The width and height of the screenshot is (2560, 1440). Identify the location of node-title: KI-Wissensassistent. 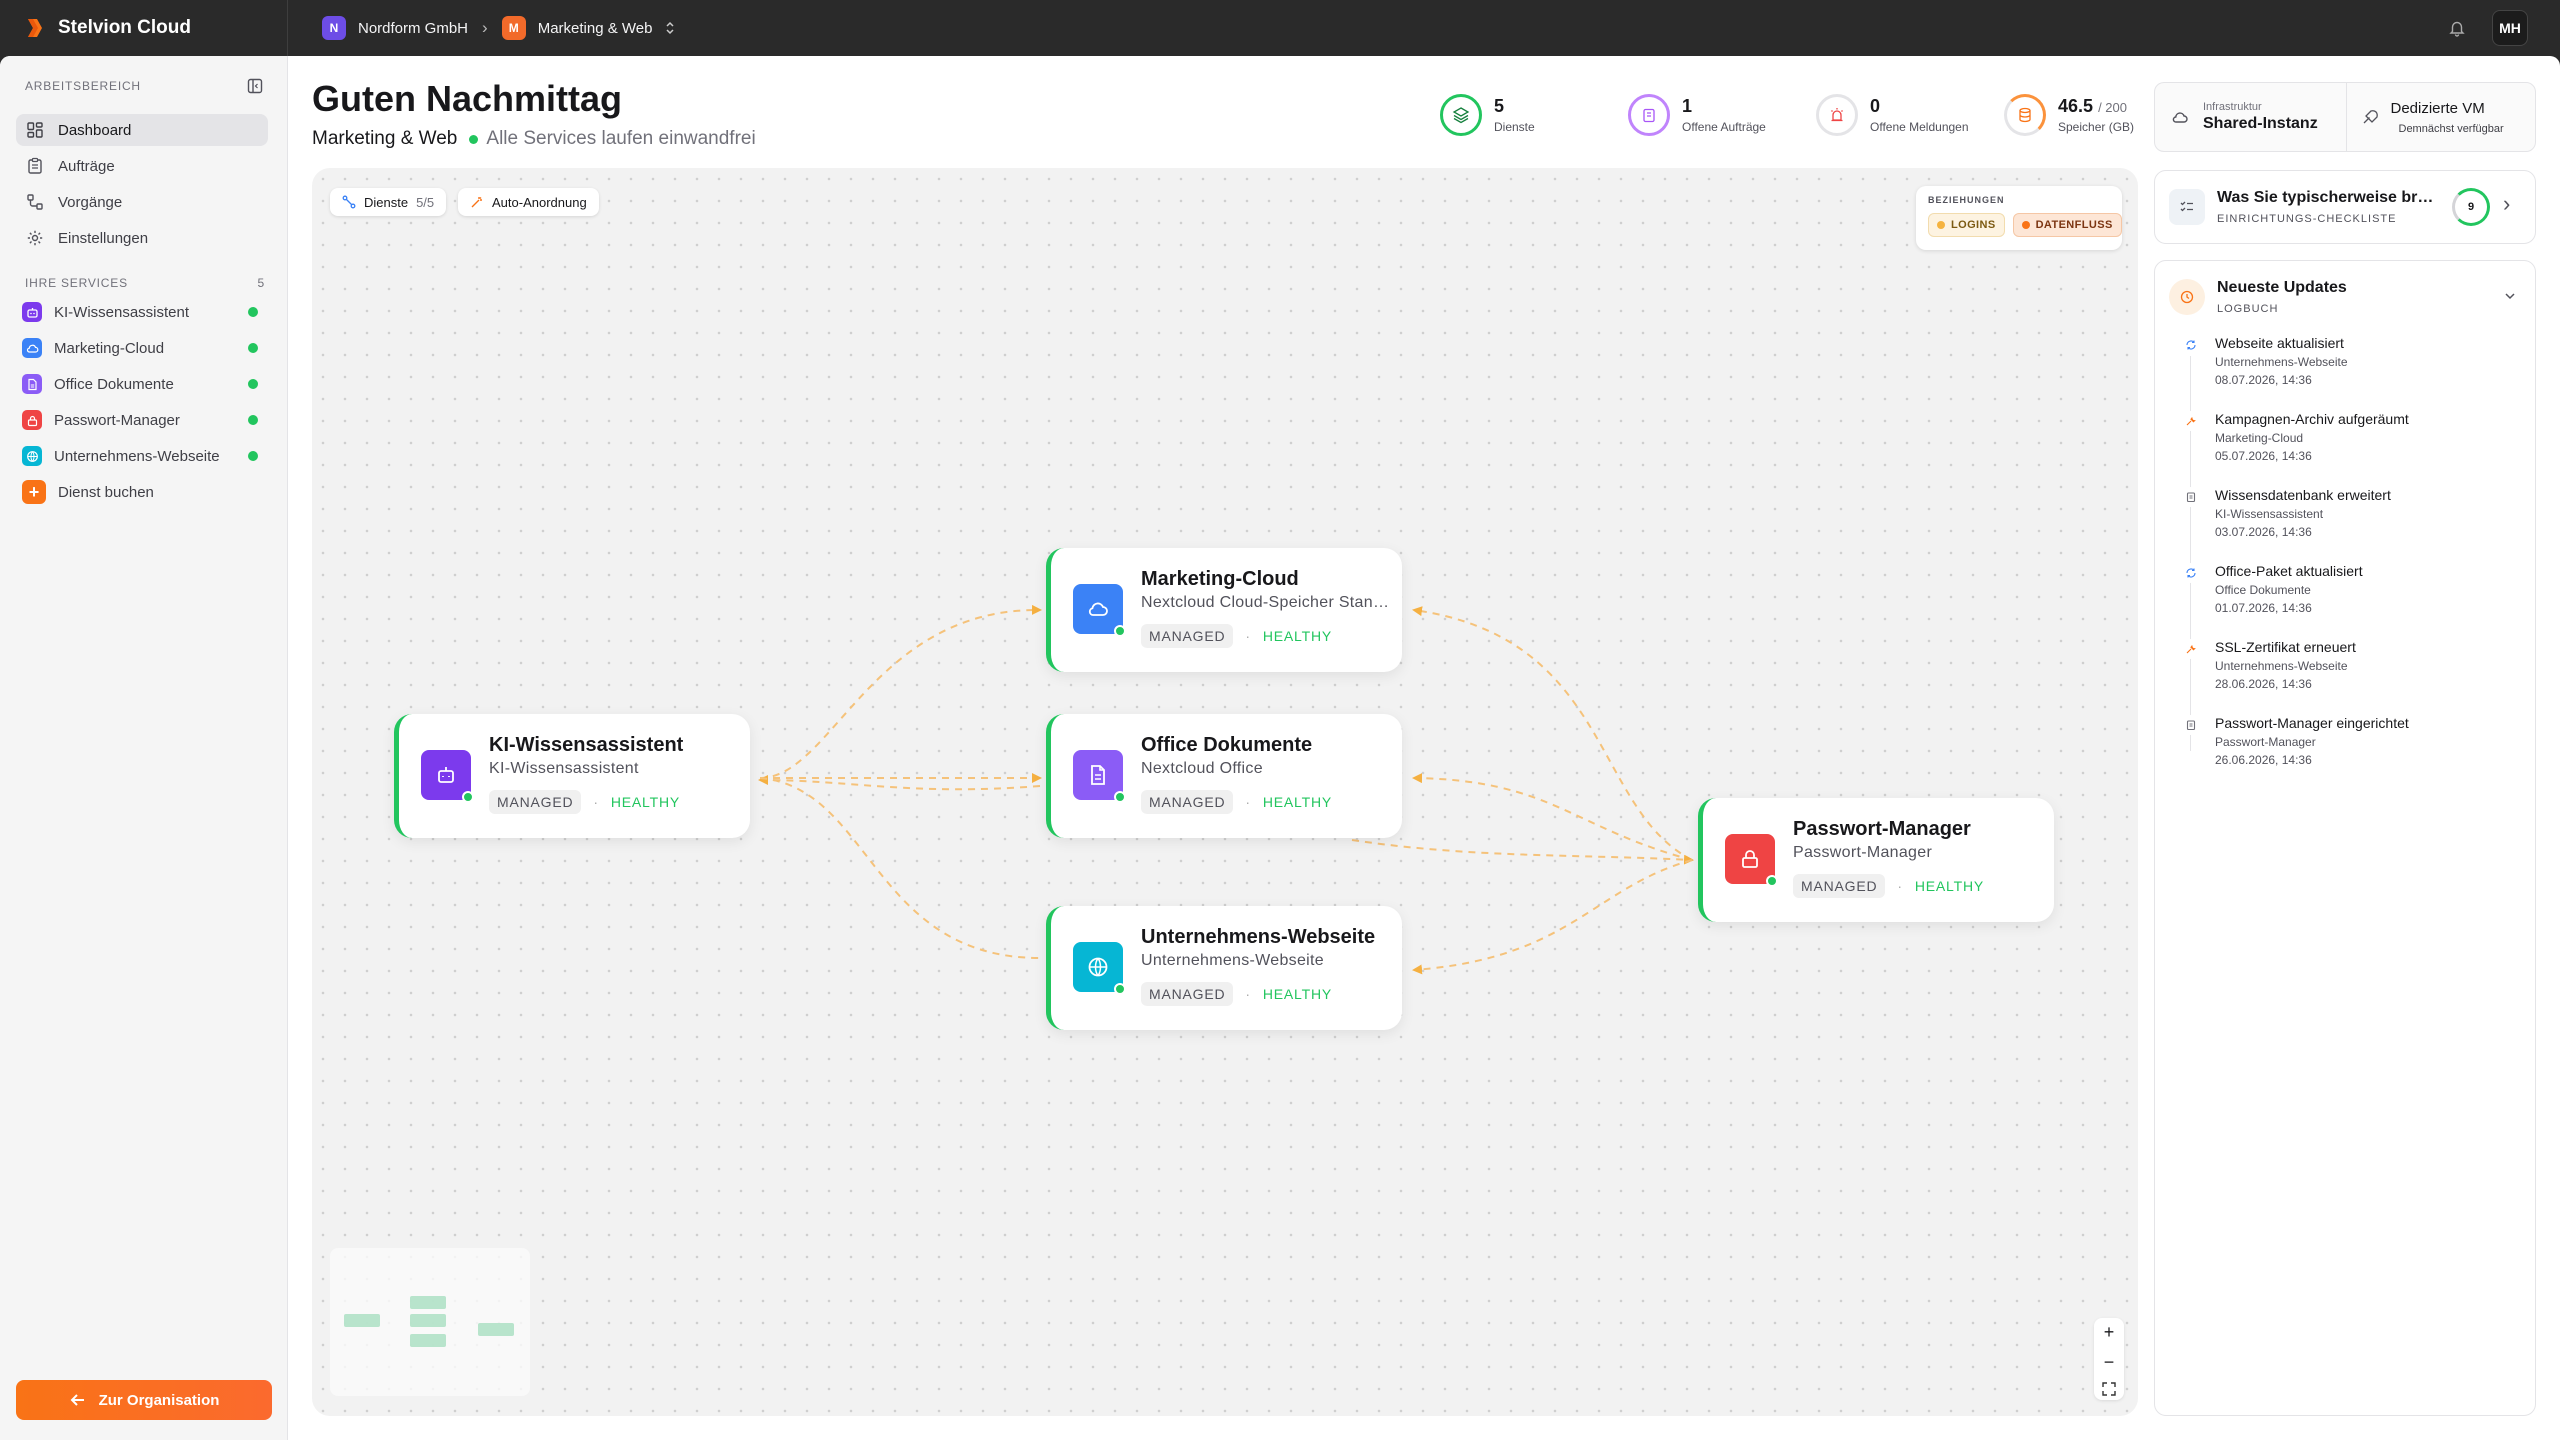
(586, 745).